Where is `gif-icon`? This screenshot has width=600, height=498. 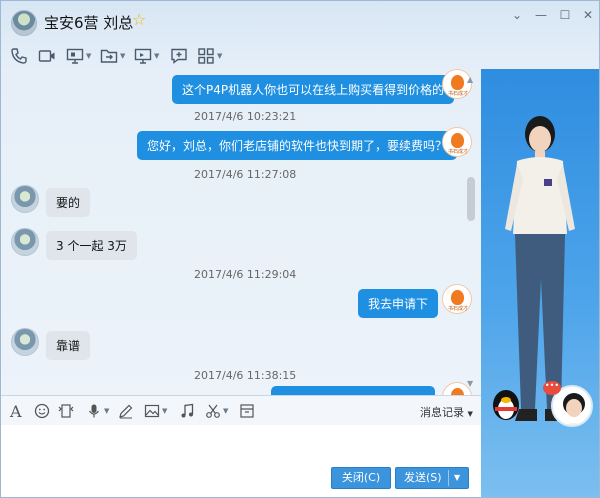 gif-icon is located at coordinates (66, 411).